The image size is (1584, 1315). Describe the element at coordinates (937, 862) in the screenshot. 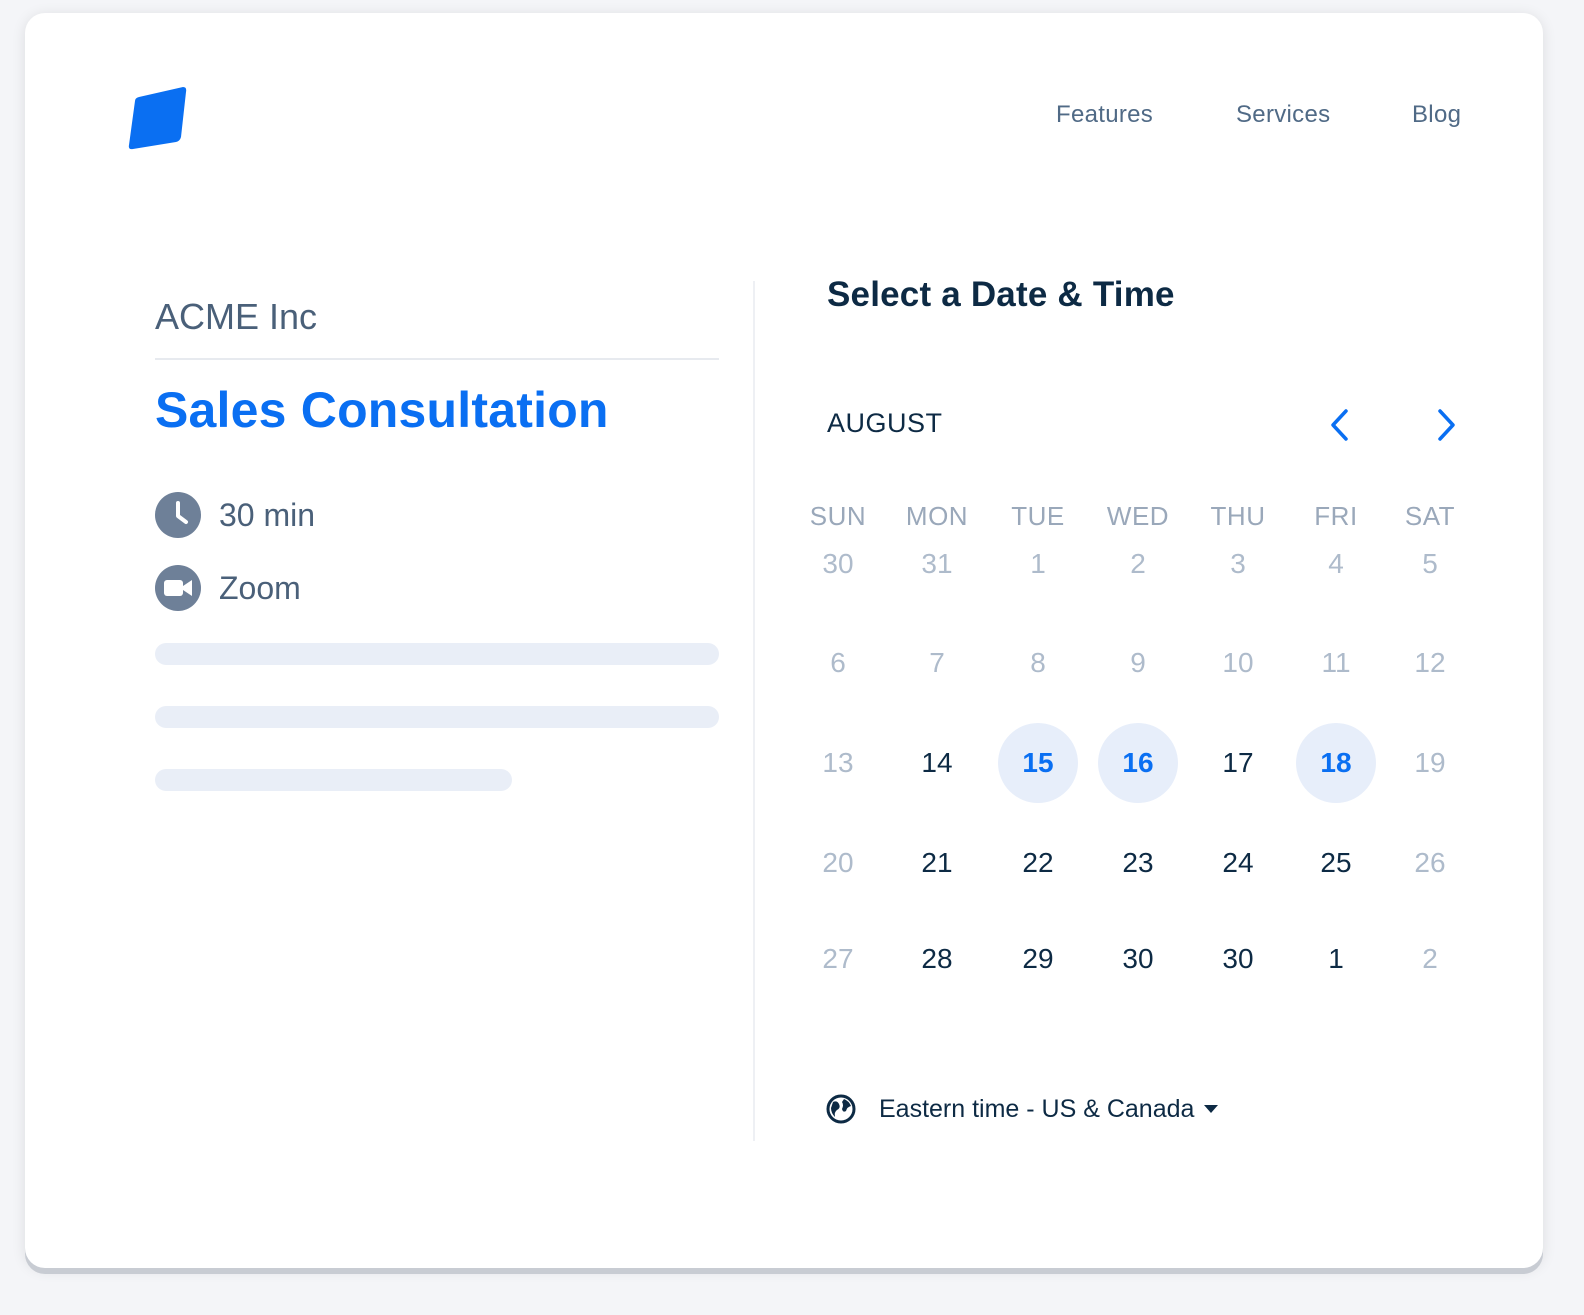

I see `calendar-day: 21` at that location.